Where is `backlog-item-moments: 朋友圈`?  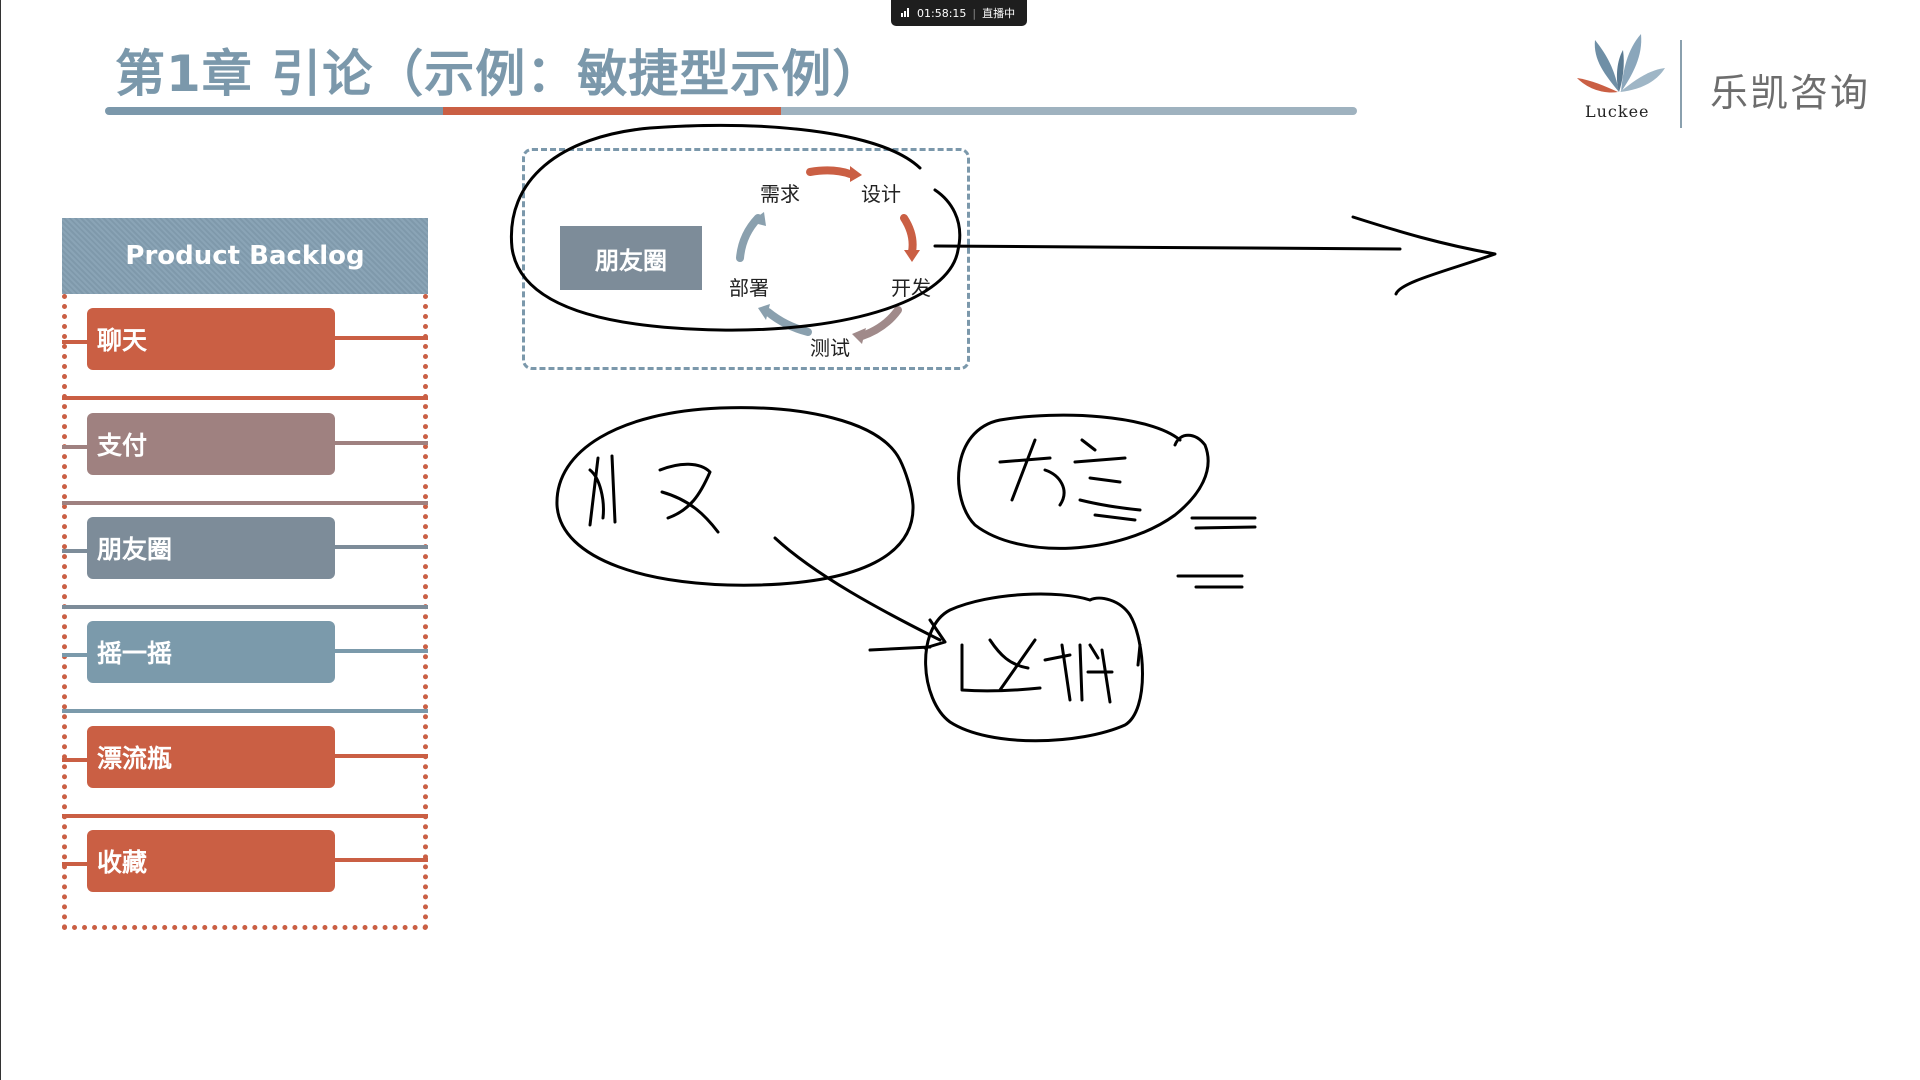
backlog-item-moments: 朋友圈 is located at coordinates (211, 548).